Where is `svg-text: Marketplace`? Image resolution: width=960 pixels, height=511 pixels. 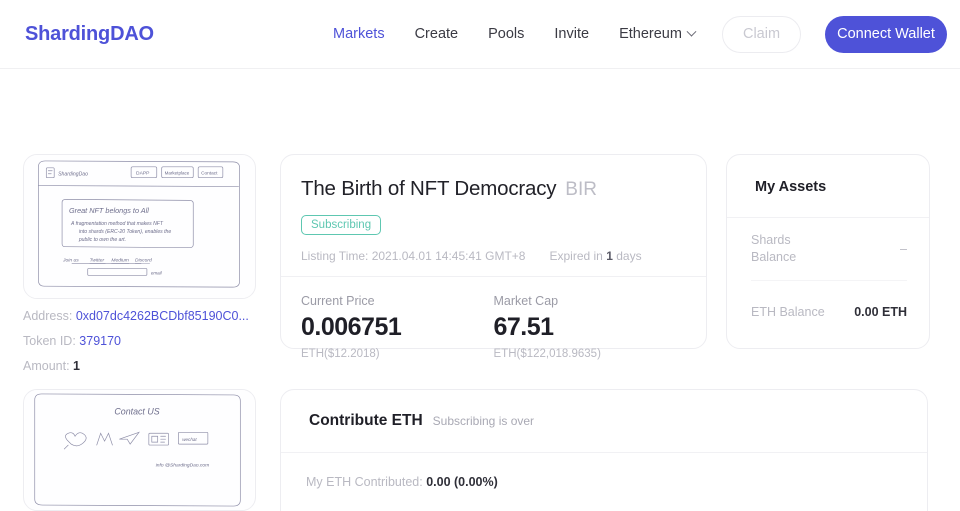 svg-text: Marketplace is located at coordinates (177, 173).